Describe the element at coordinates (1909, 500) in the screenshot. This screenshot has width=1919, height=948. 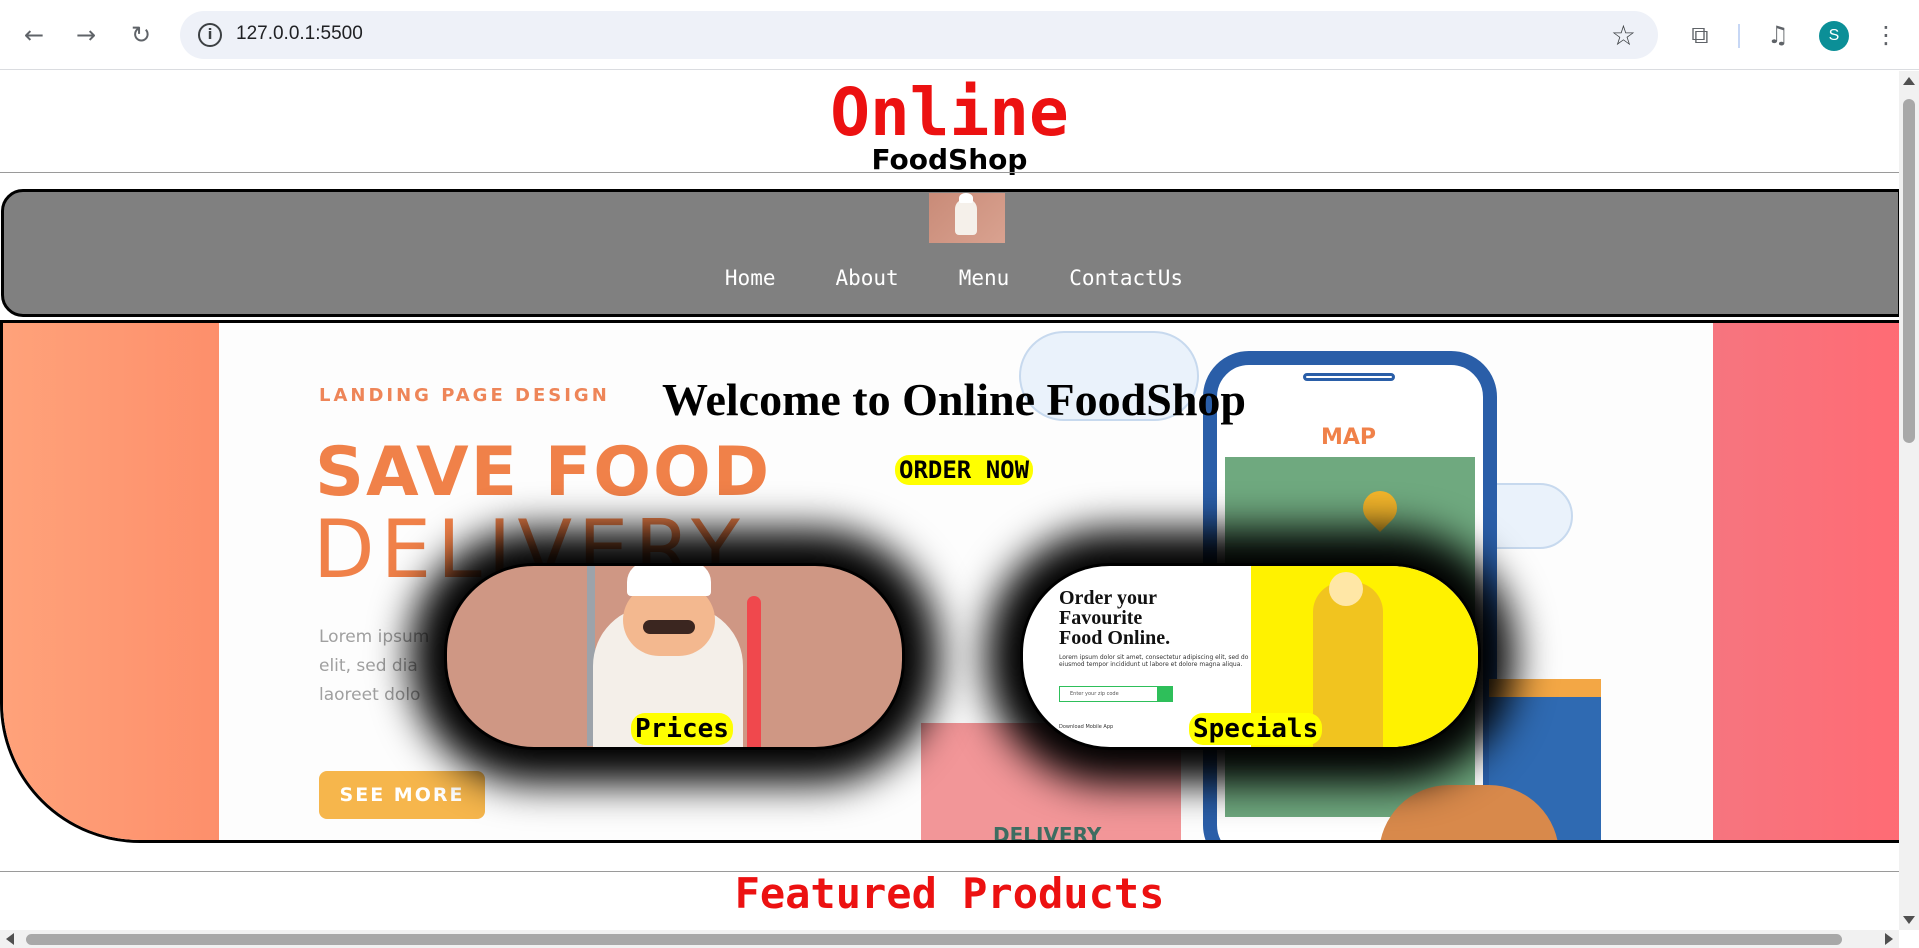
I see `vertical-scrollbar` at that location.